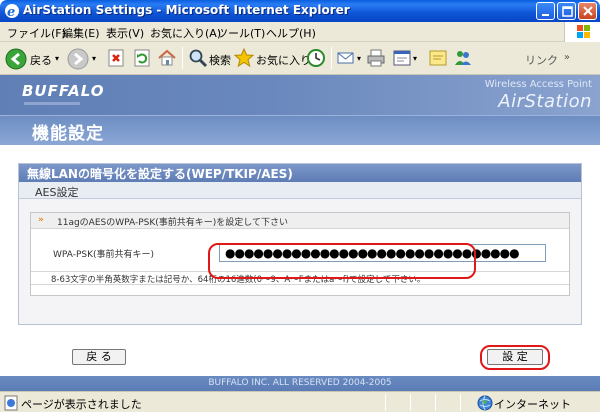 The width and height of the screenshot is (600, 412). What do you see at coordinates (57, 58) in the screenshot?
I see `back-dropdown-icon: ▾` at bounding box center [57, 58].